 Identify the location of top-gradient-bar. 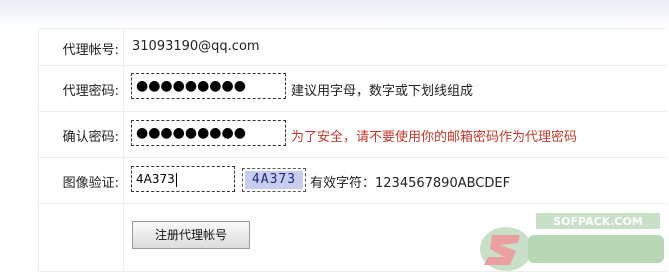
(334, 14).